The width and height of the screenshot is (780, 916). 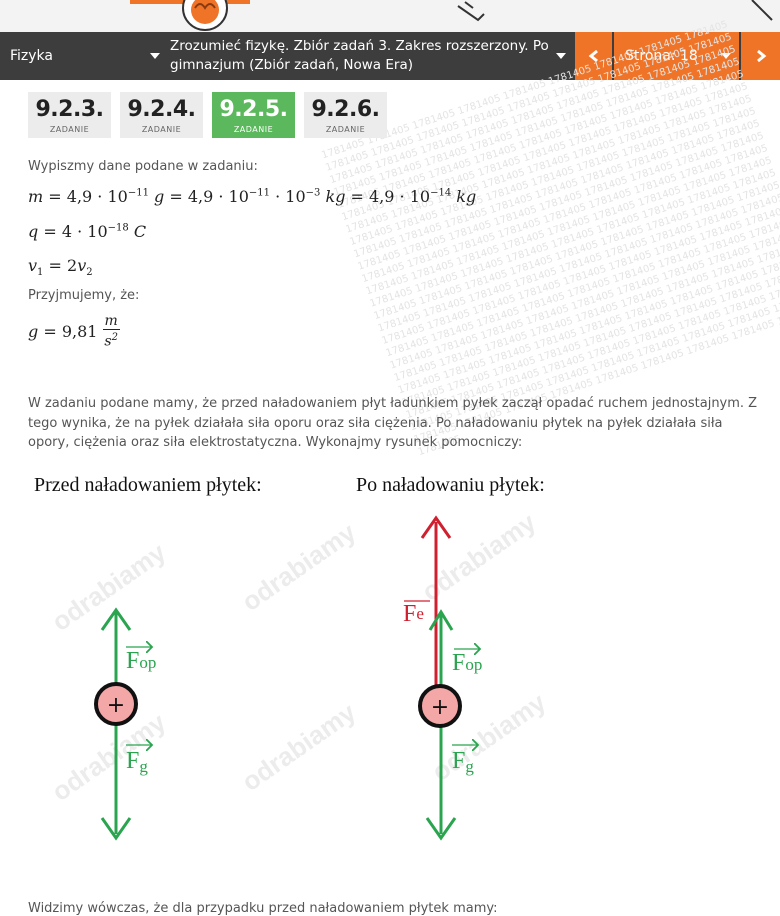 What do you see at coordinates (87, 231) in the screenshot?
I see `equation-charge: q = 4 · 10−18 C` at bounding box center [87, 231].